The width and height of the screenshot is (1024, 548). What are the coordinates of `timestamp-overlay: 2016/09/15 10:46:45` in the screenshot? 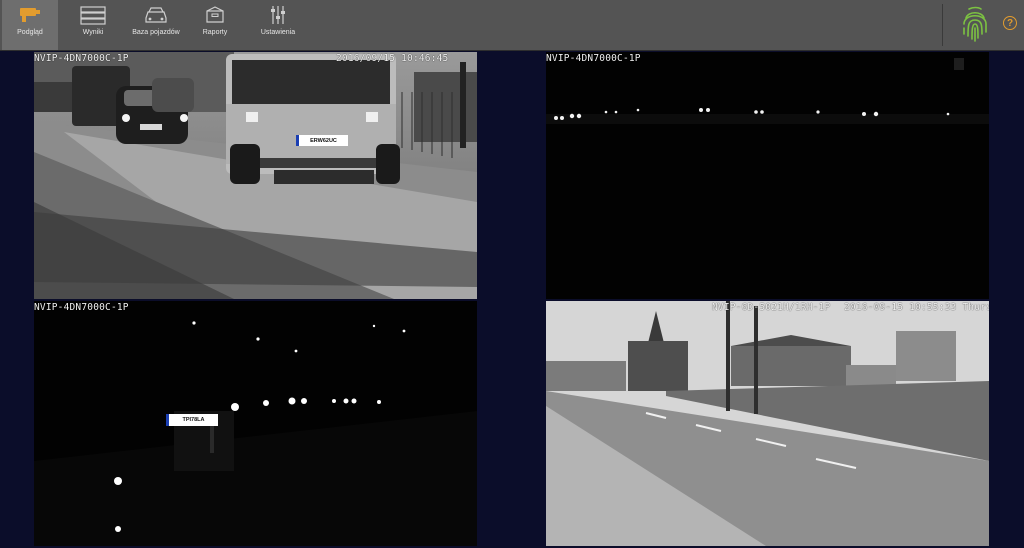 It's located at (392, 58).